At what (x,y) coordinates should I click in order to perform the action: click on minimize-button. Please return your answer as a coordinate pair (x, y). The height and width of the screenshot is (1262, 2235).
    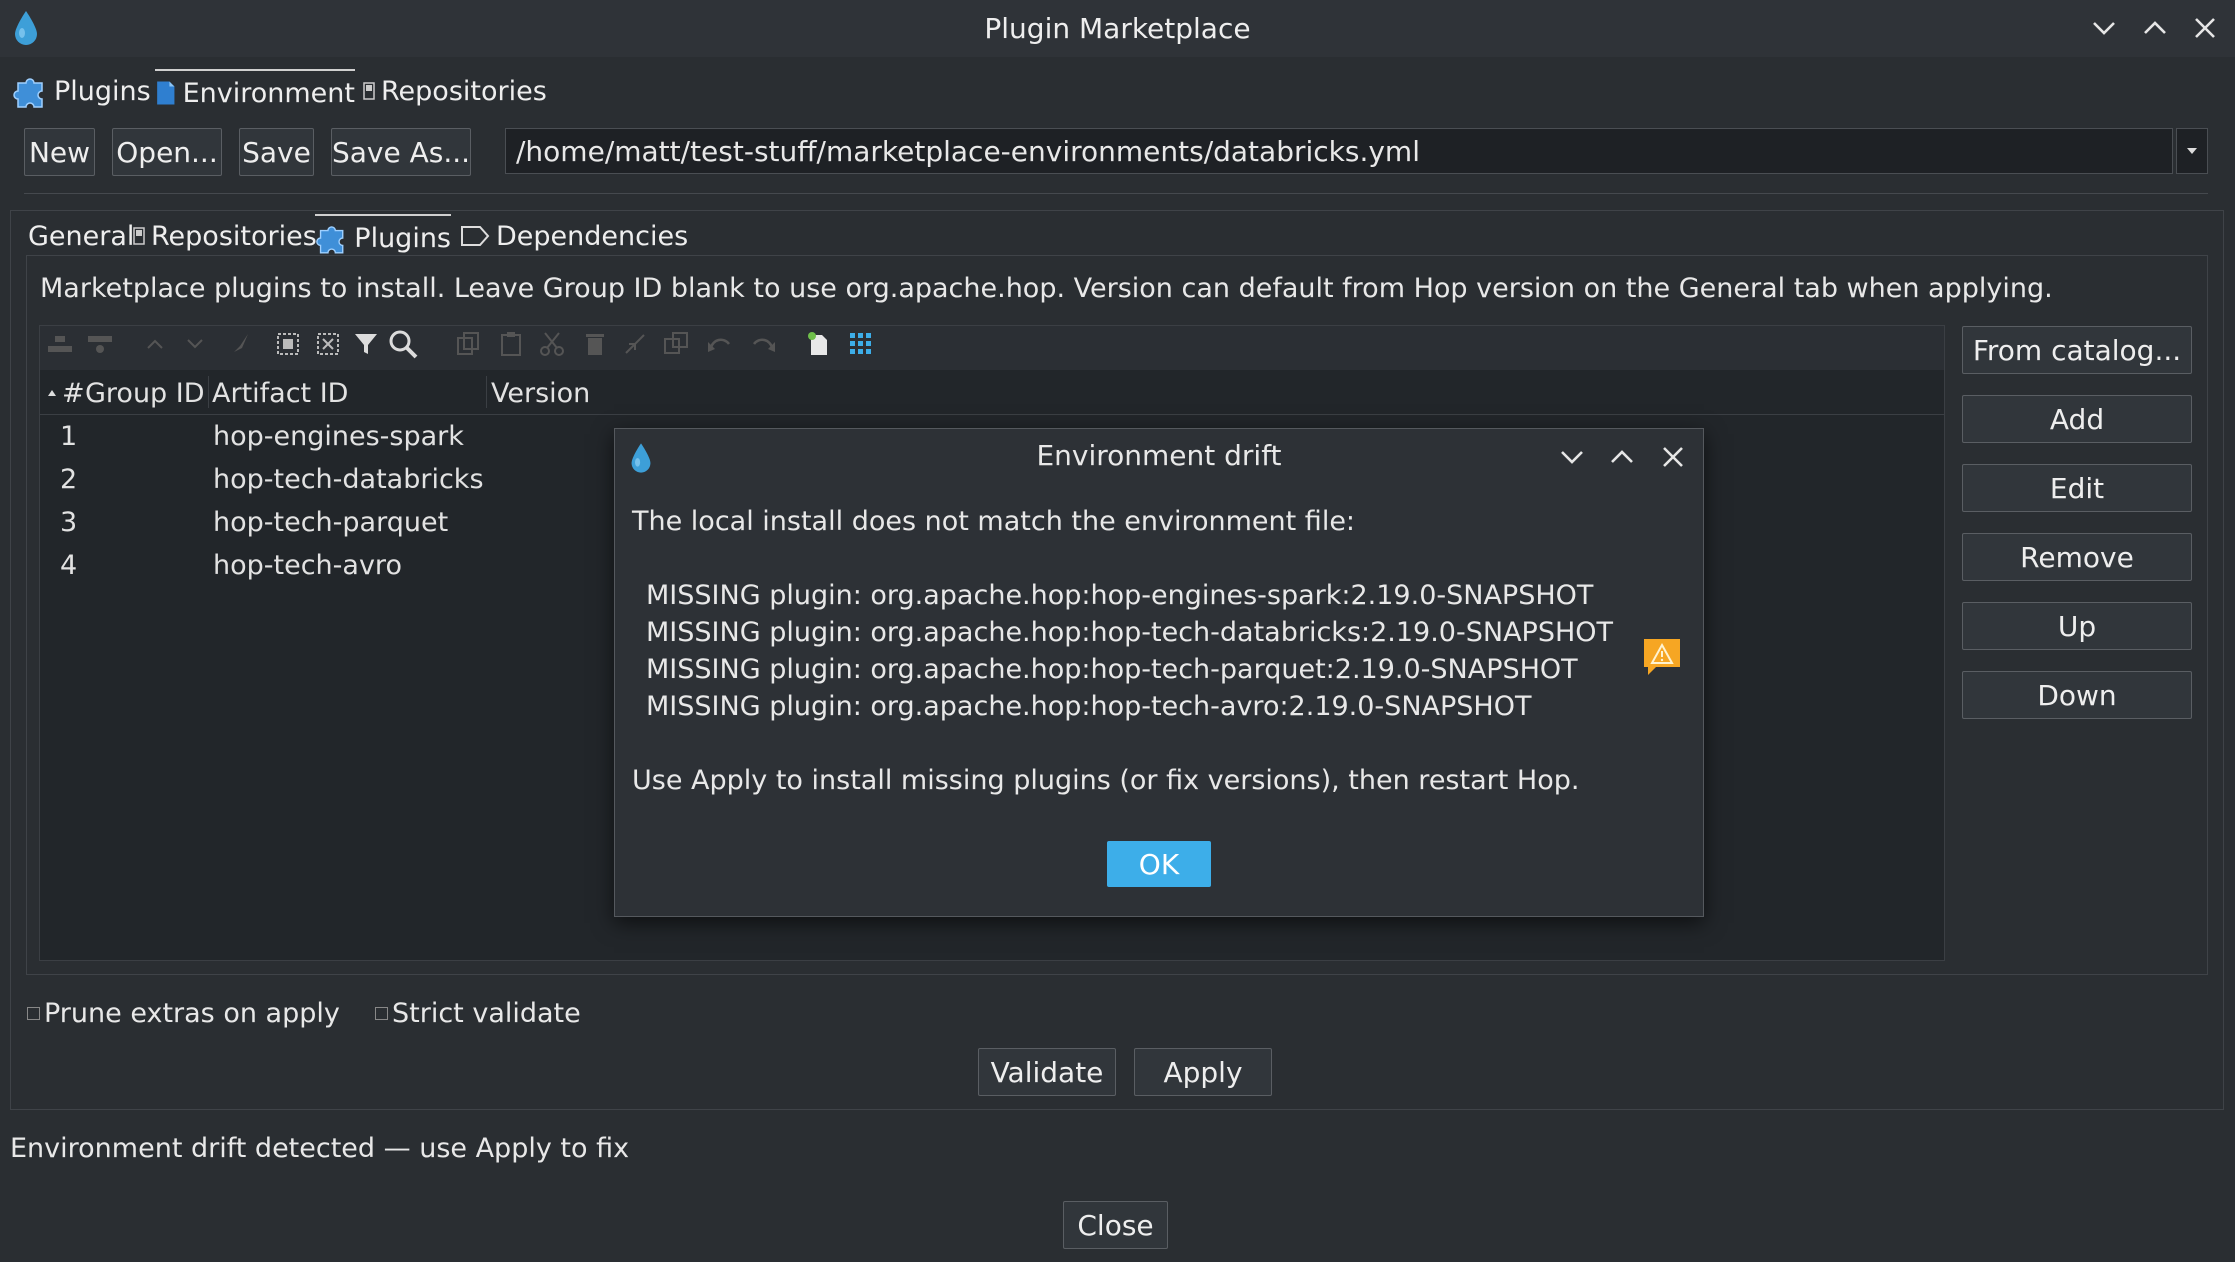
    Looking at the image, I should click on (2104, 28).